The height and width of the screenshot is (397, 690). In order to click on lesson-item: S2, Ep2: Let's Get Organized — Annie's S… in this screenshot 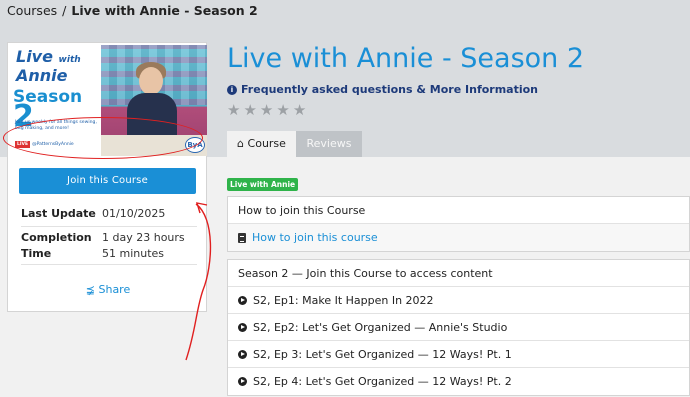, I will do `click(458, 327)`.